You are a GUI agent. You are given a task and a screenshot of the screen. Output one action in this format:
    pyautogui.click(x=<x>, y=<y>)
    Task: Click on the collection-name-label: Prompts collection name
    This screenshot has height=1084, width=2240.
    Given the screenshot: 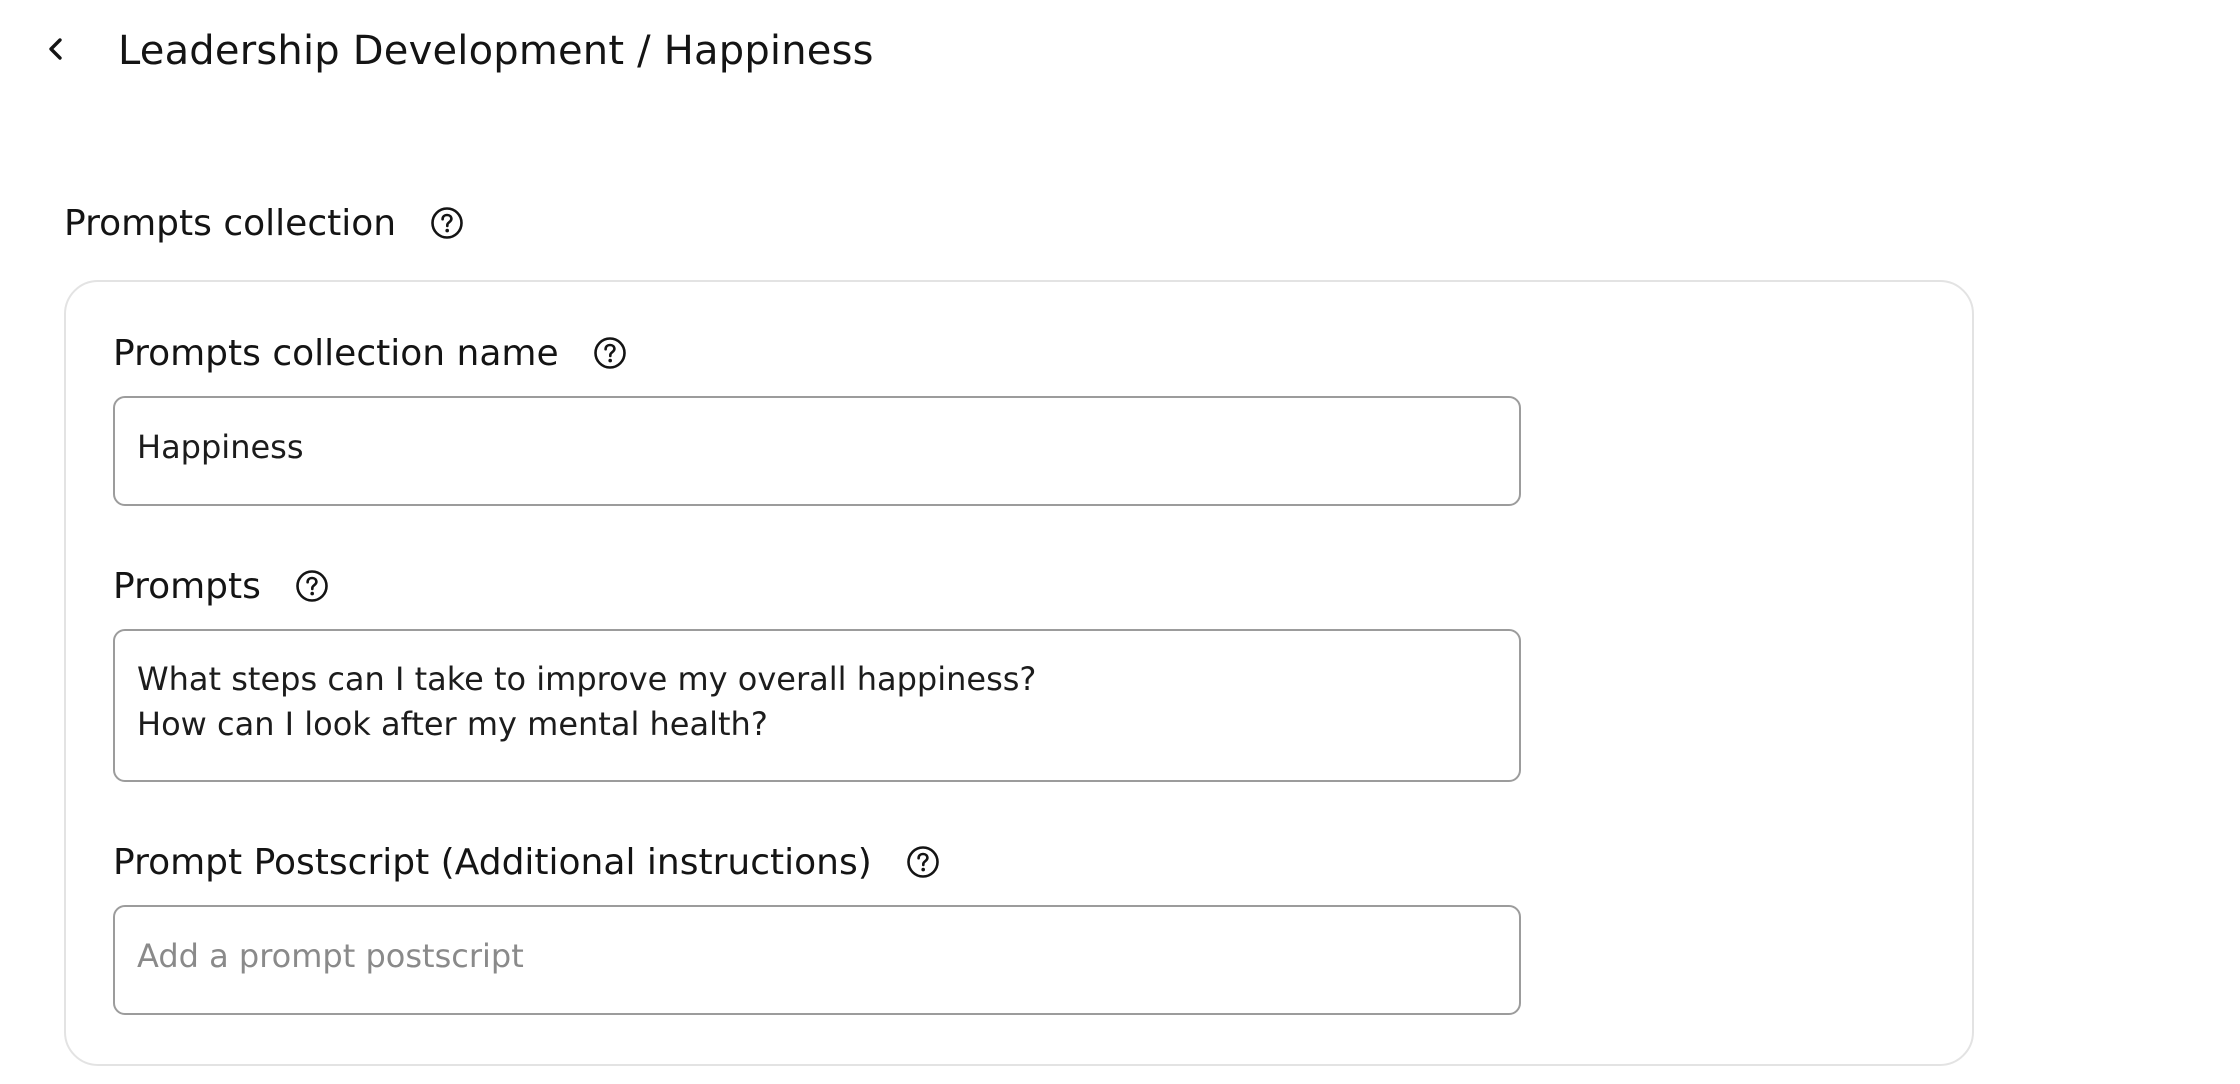 What is the action you would take?
    pyautogui.click(x=336, y=353)
    